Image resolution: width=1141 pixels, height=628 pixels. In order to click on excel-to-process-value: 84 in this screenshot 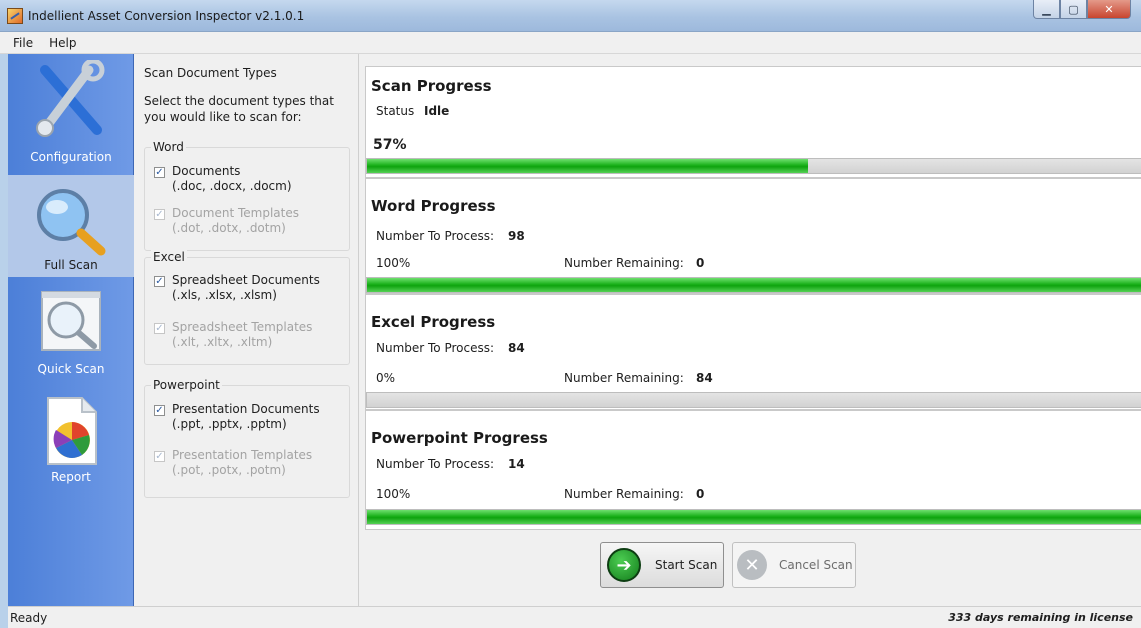, I will do `click(516, 348)`.